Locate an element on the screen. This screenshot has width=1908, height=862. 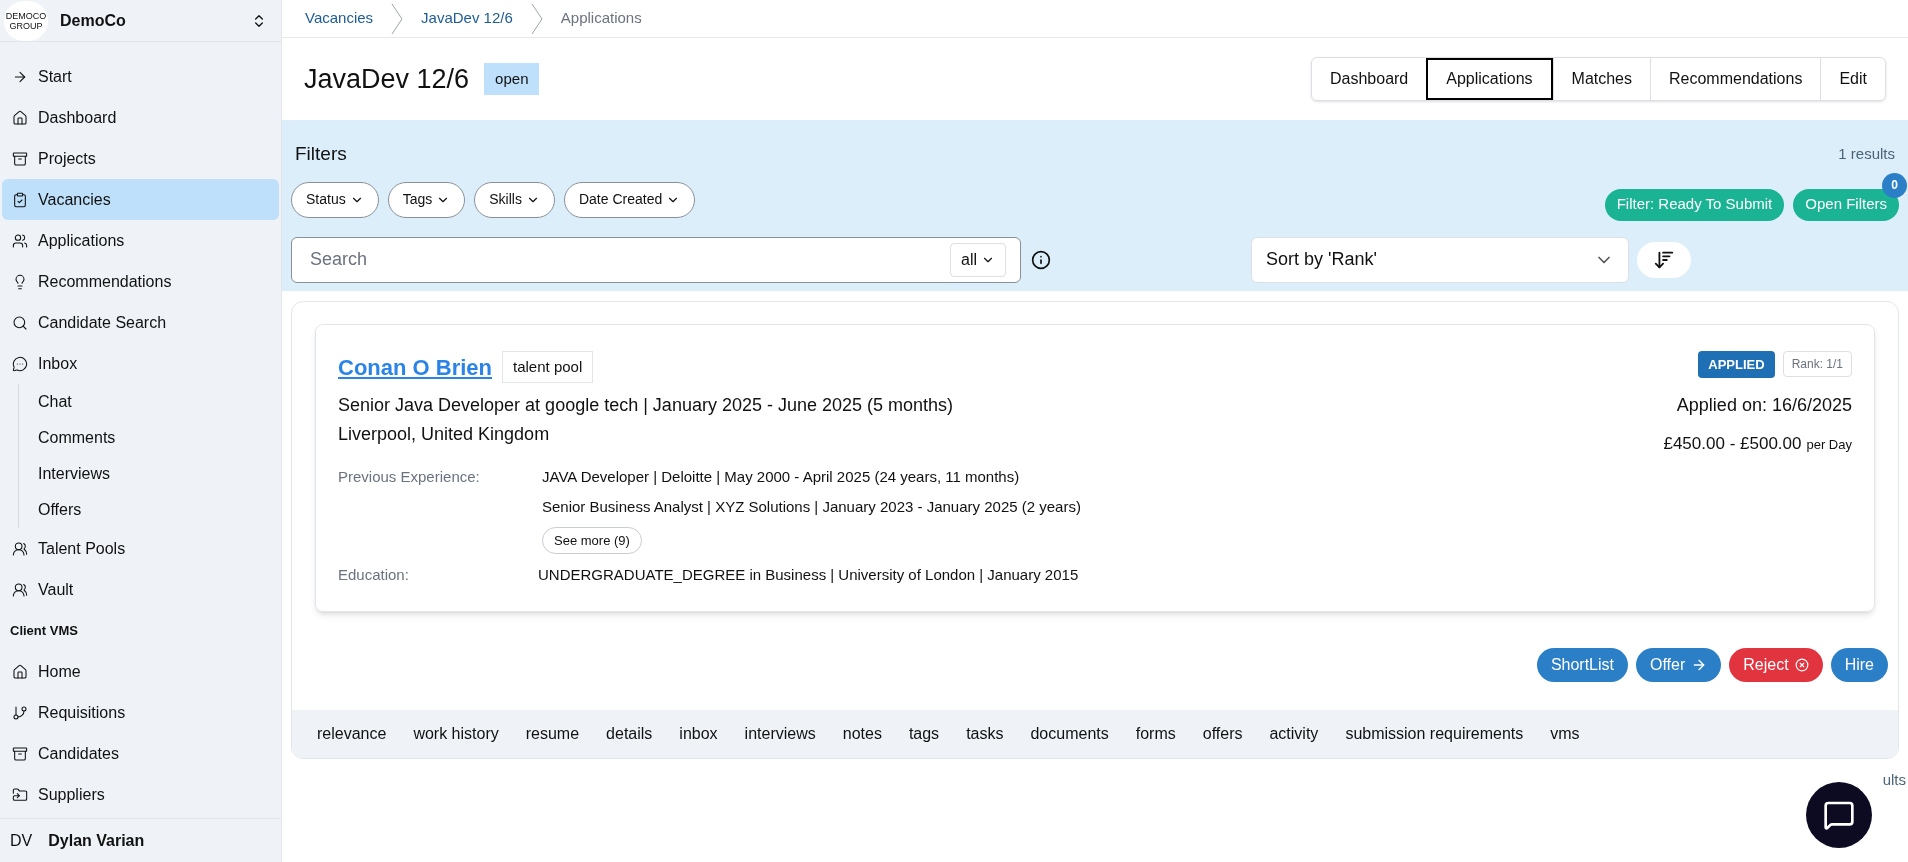
shortlist-button: ShortList is located at coordinates (1582, 664).